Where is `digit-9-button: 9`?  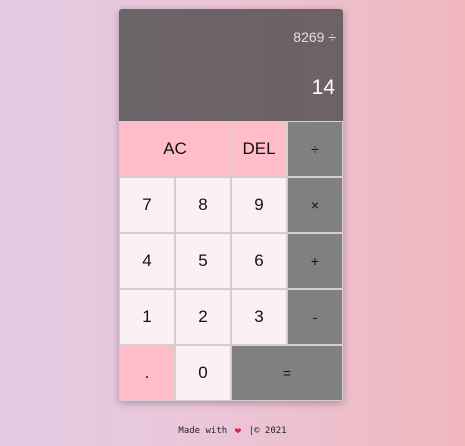 digit-9-button: 9 is located at coordinates (259, 205).